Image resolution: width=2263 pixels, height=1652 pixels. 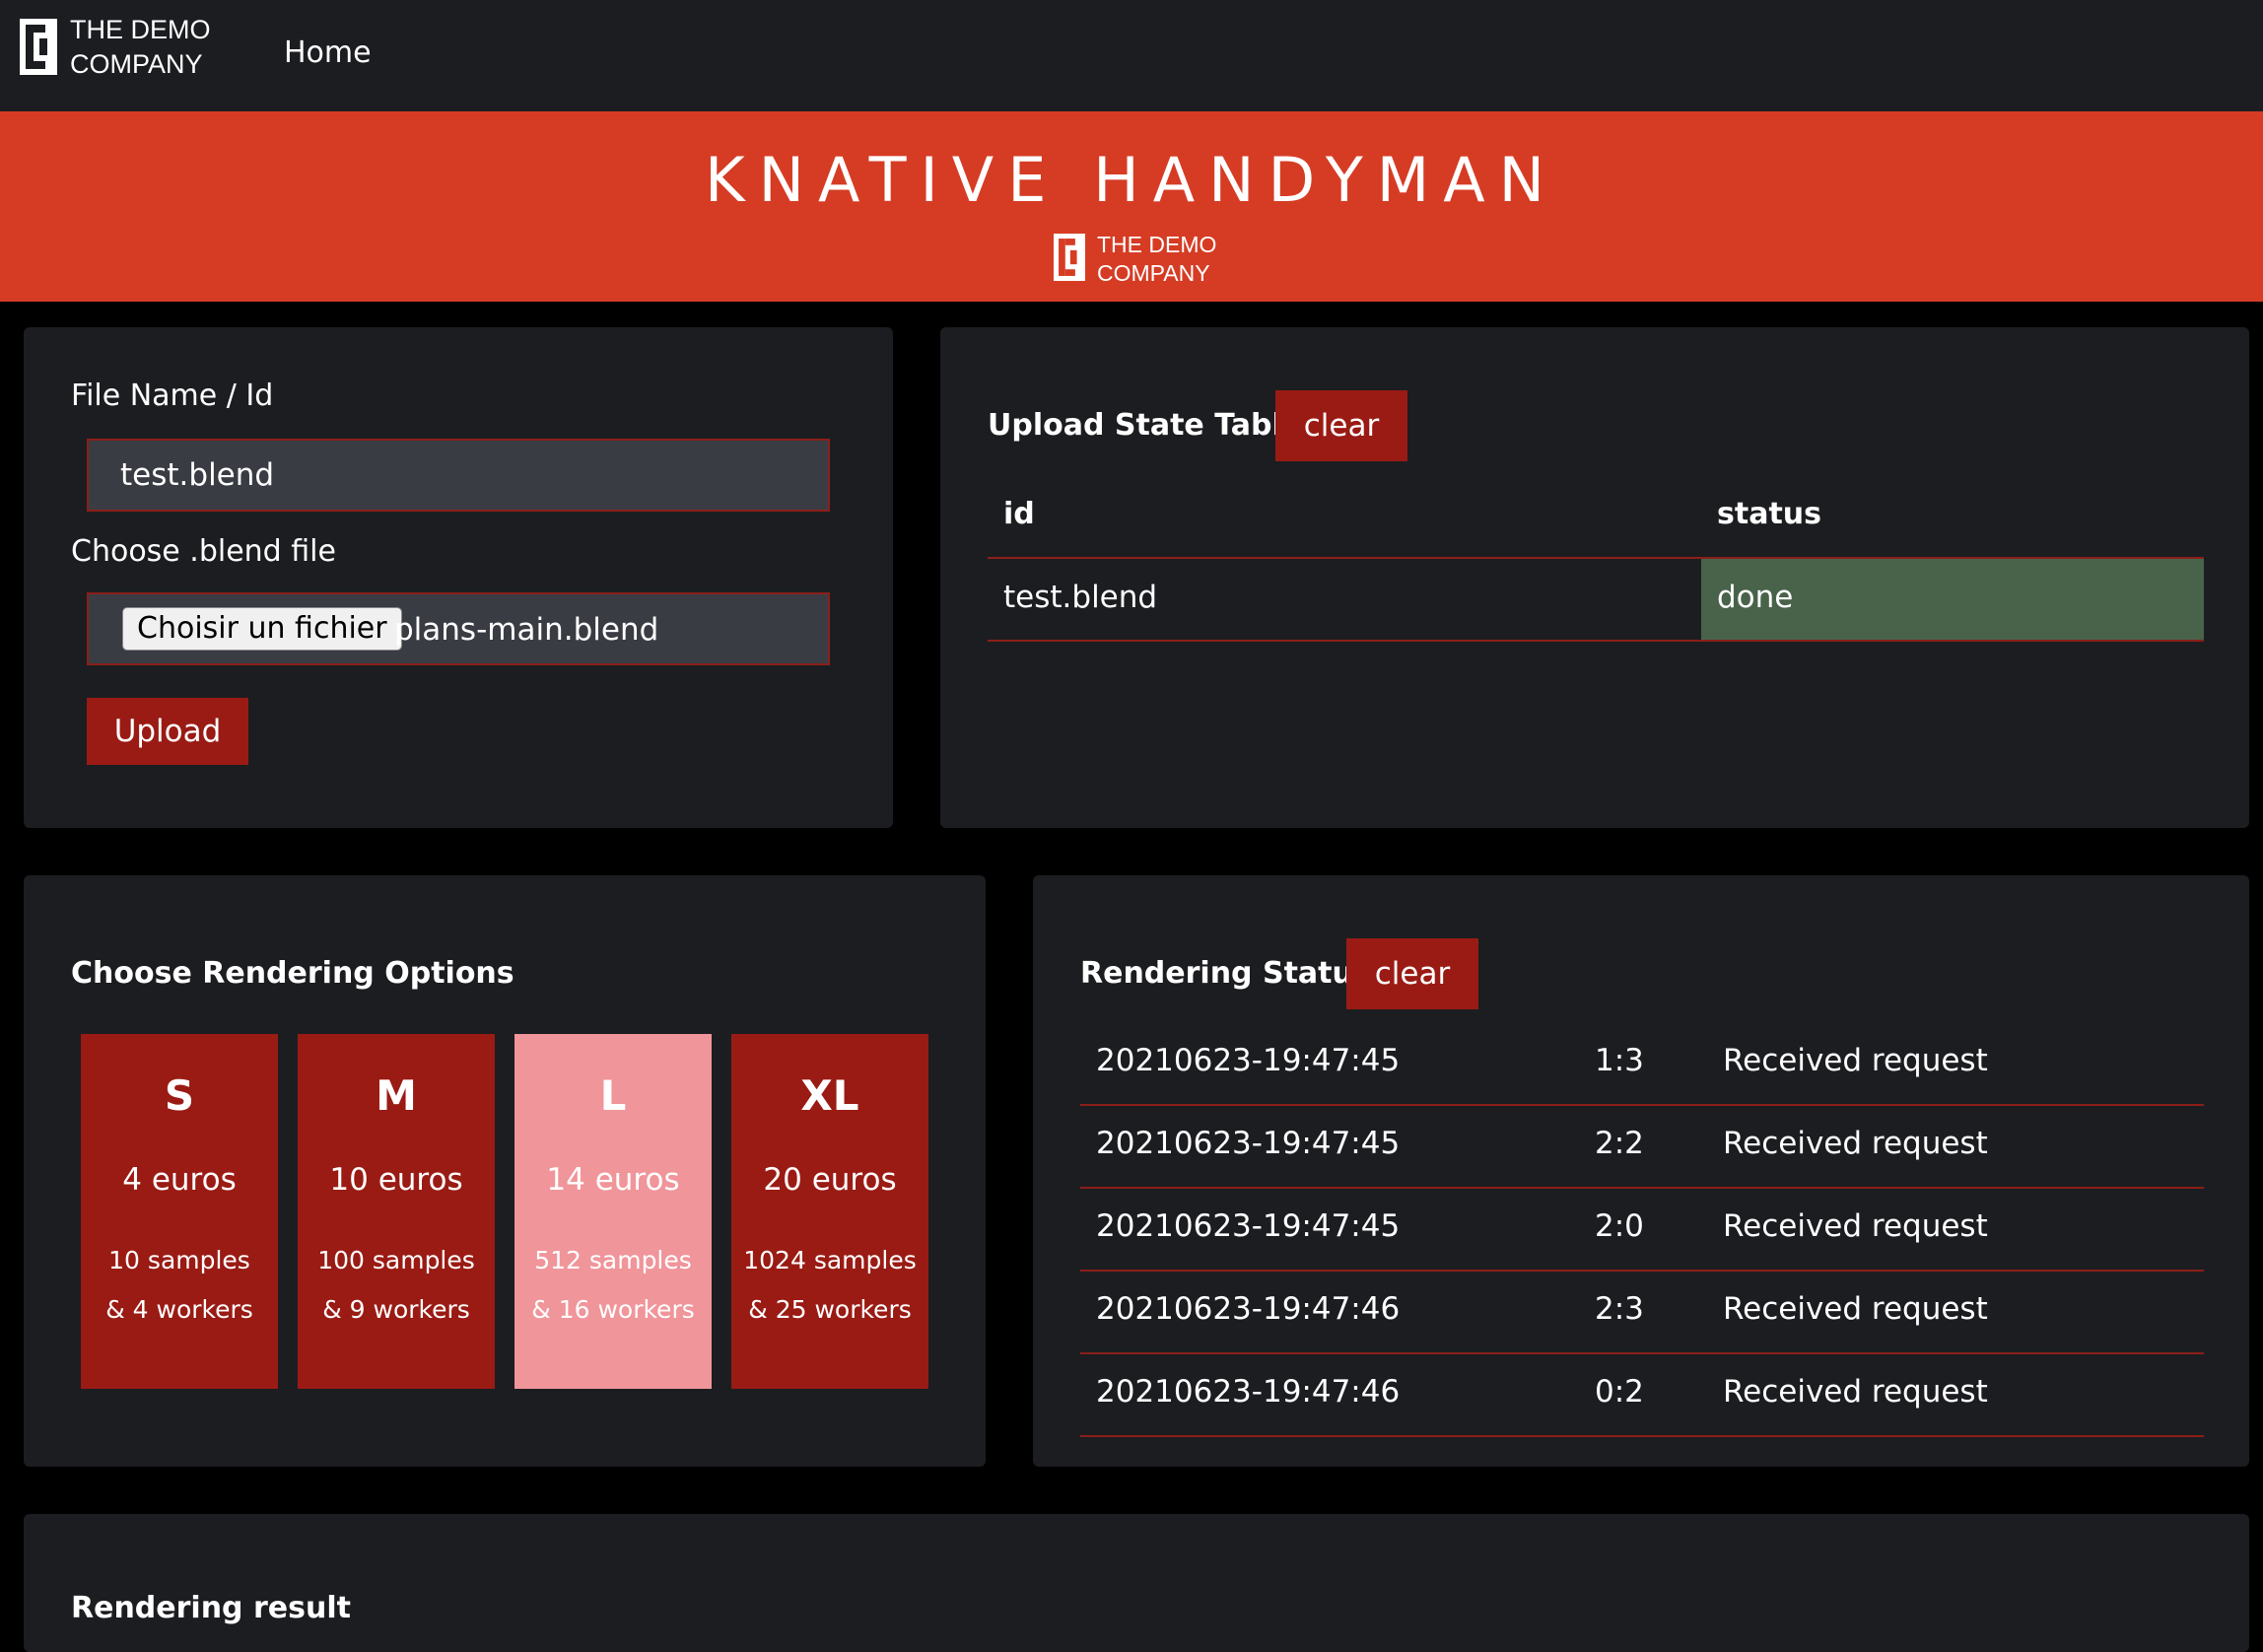 I want to click on row-divider, so click(x=1642, y=1436).